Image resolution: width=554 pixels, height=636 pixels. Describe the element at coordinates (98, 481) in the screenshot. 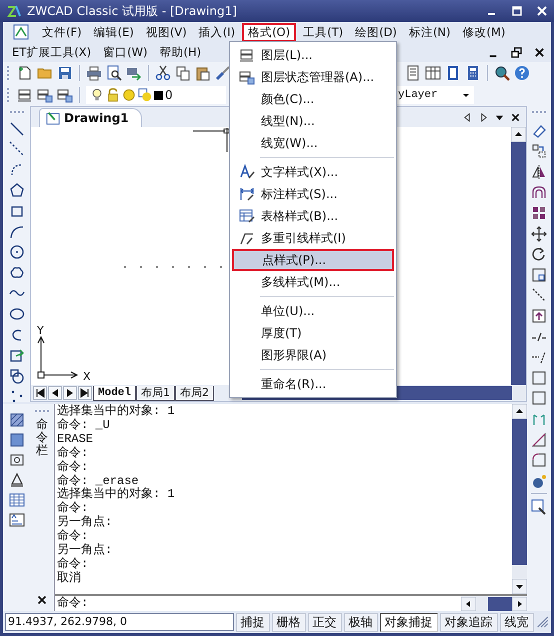

I see `command-line: 命令: _erase` at that location.